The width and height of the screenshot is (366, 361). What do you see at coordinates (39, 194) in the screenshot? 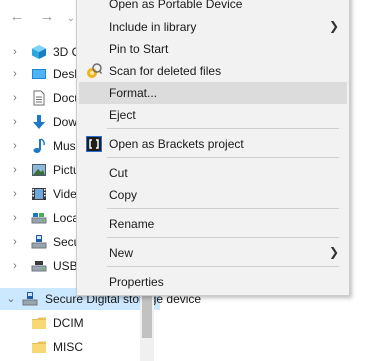
I see `film-icon` at bounding box center [39, 194].